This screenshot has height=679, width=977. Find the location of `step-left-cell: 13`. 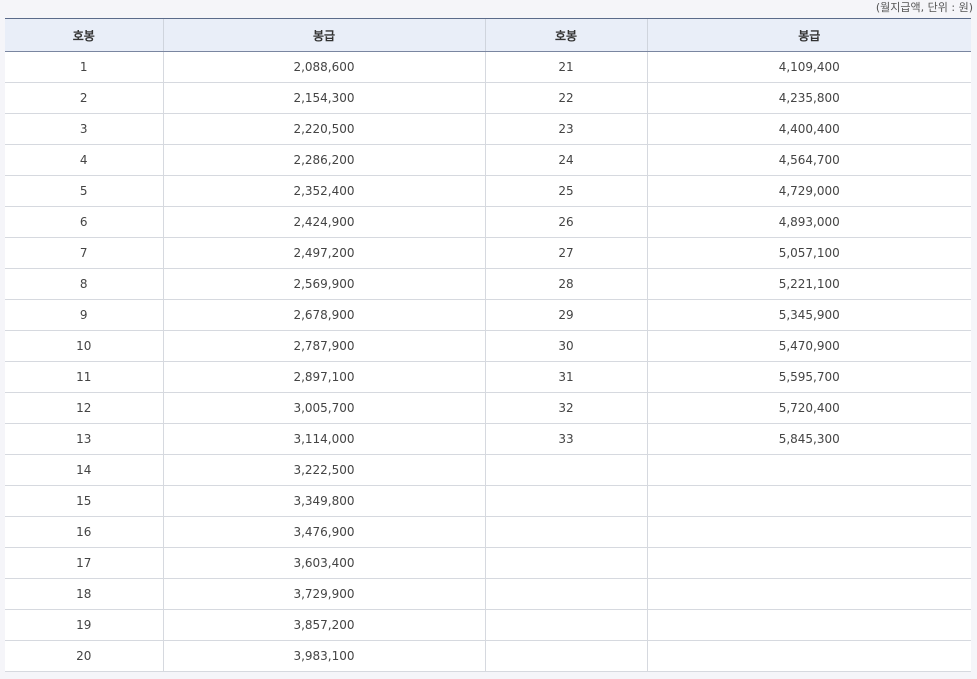

step-left-cell: 13 is located at coordinates (84, 439).